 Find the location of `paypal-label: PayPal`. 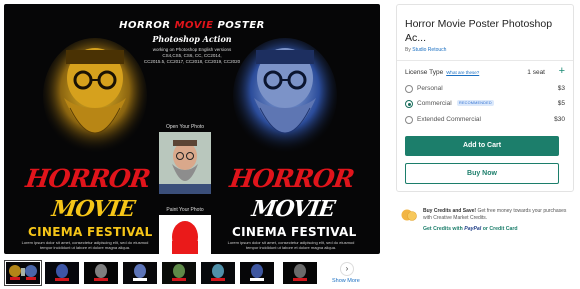

paypal-label: PayPal is located at coordinates (473, 229).